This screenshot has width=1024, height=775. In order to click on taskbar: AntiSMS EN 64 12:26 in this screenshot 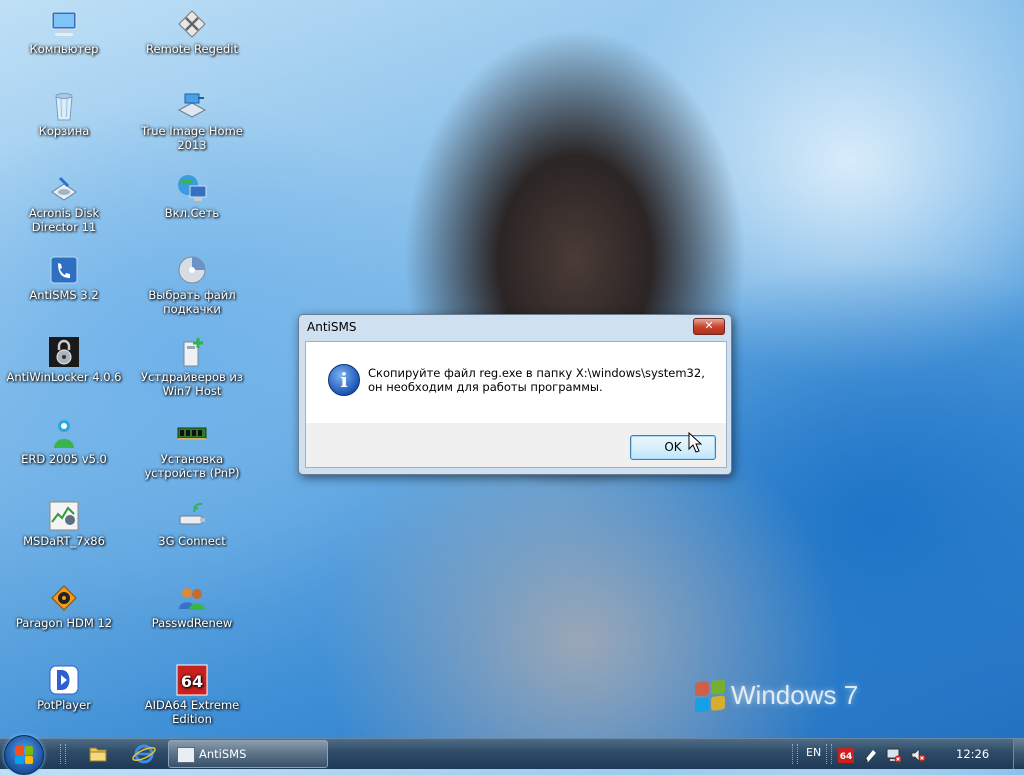, I will do `click(512, 755)`.